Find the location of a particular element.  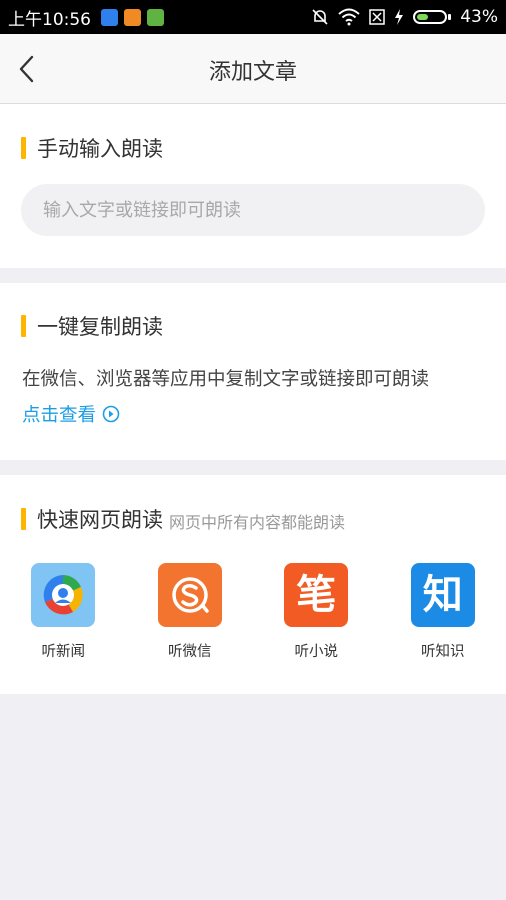

sim-app-icon is located at coordinates (155, 17).